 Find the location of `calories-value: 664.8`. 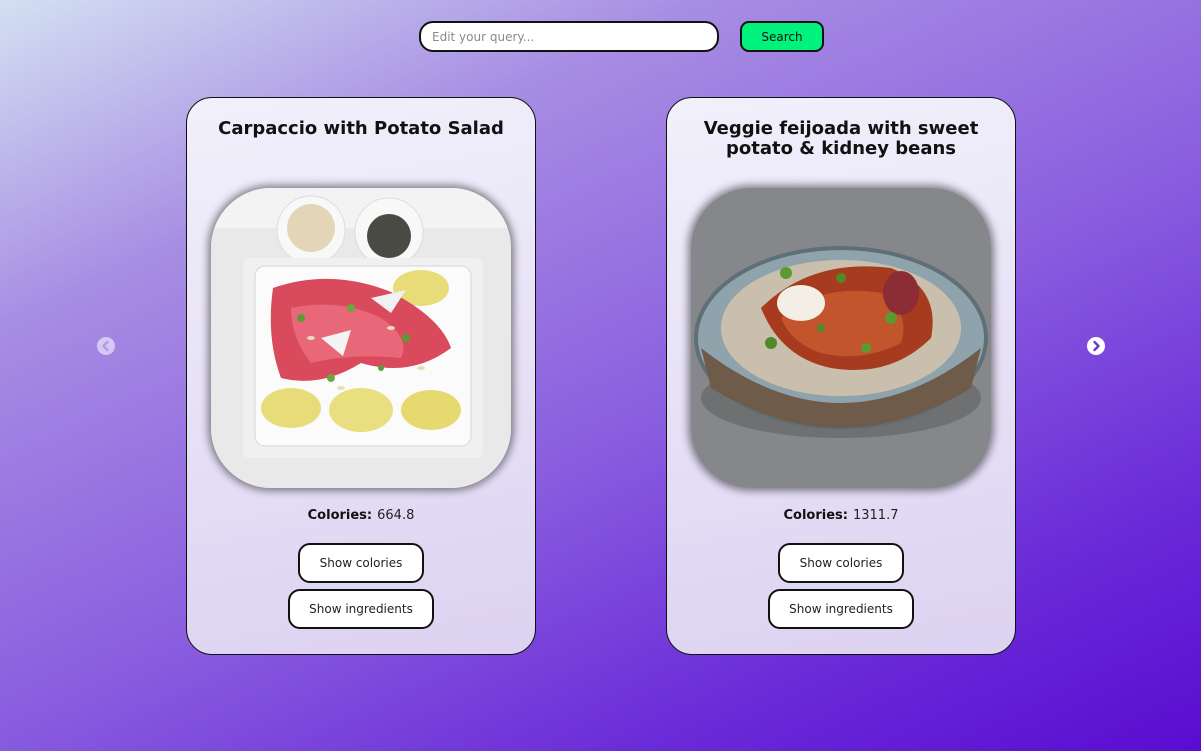

calories-value: 664.8 is located at coordinates (396, 515).